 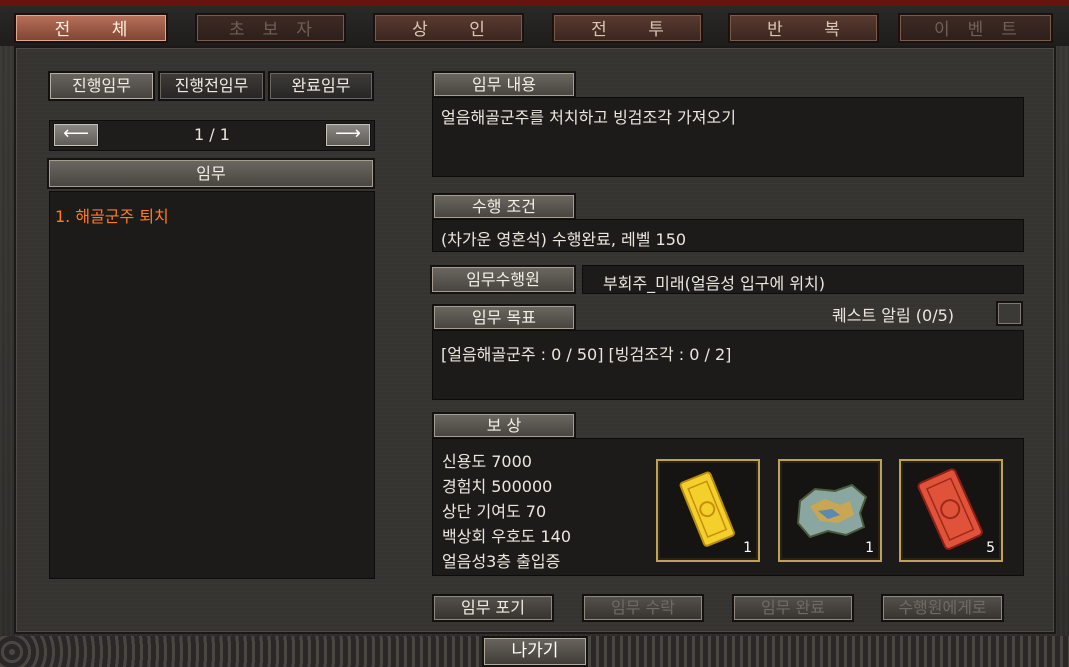 What do you see at coordinates (793, 608) in the screenshot?
I see `complete-button: 임무 완료` at bounding box center [793, 608].